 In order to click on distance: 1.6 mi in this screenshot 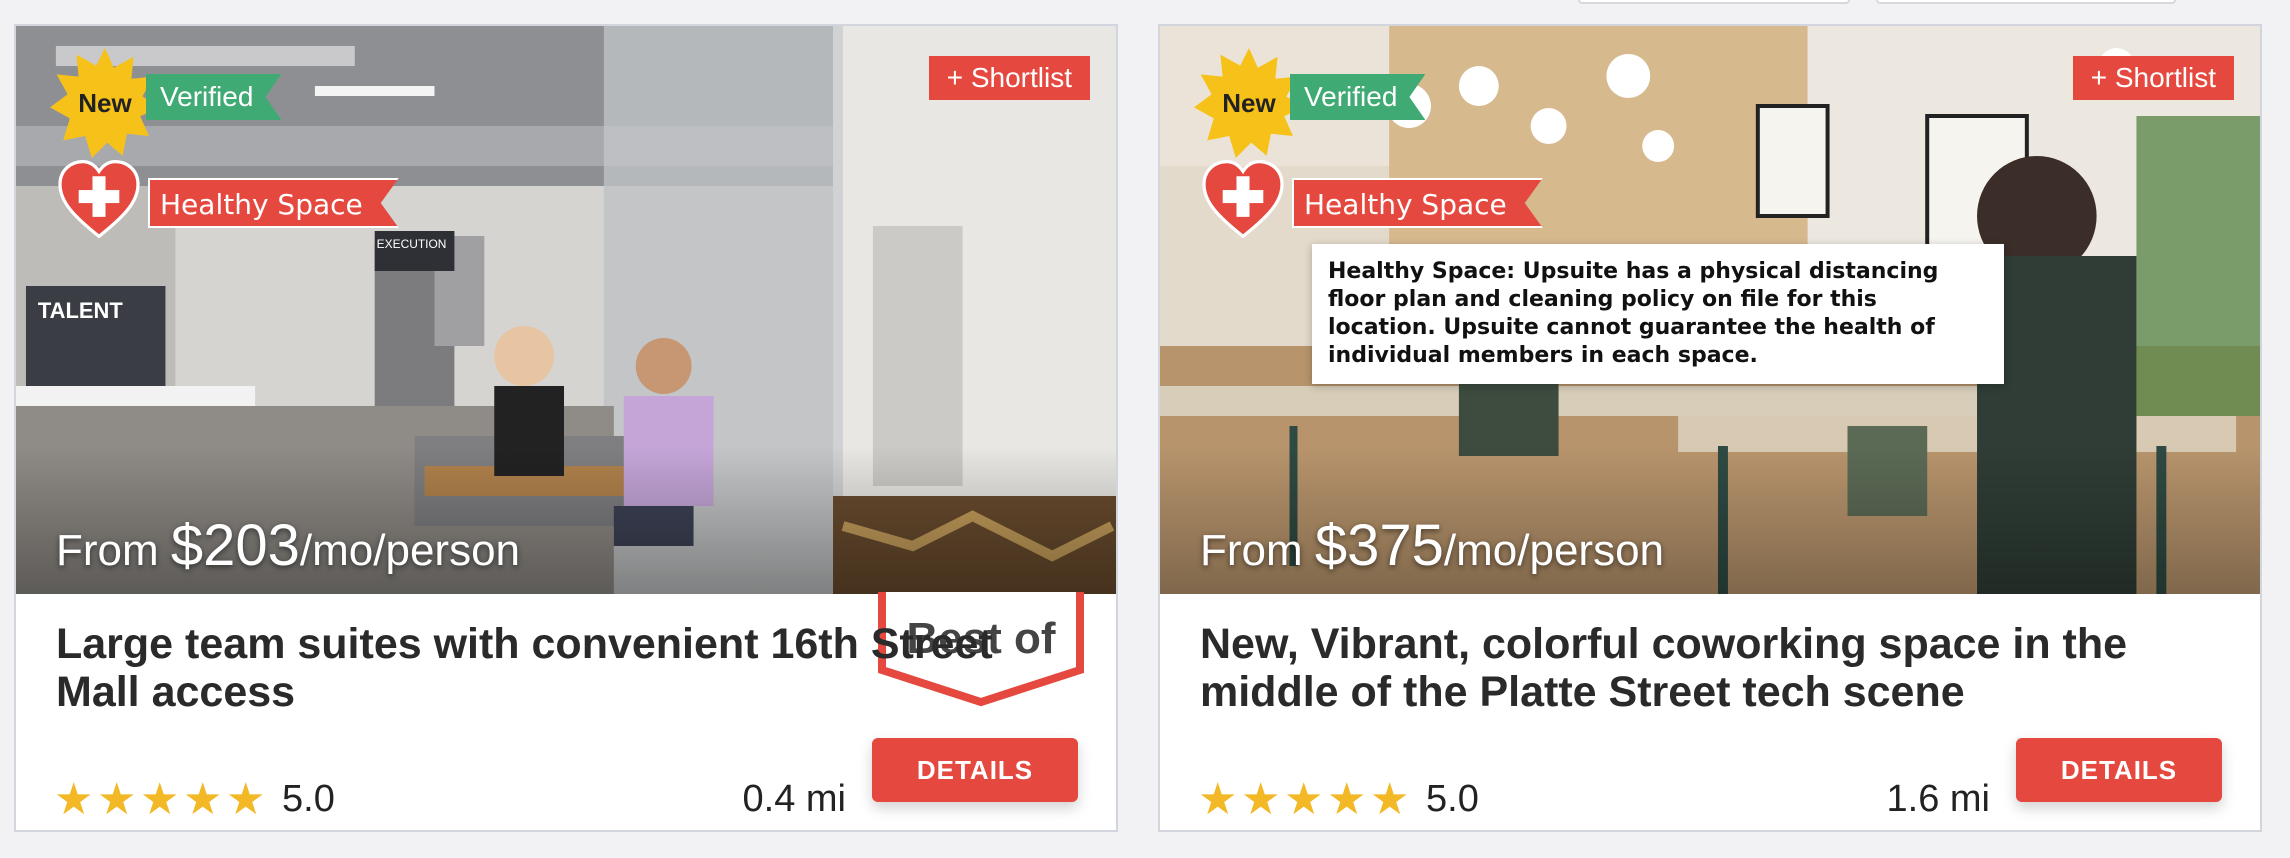, I will do `click(1938, 799)`.